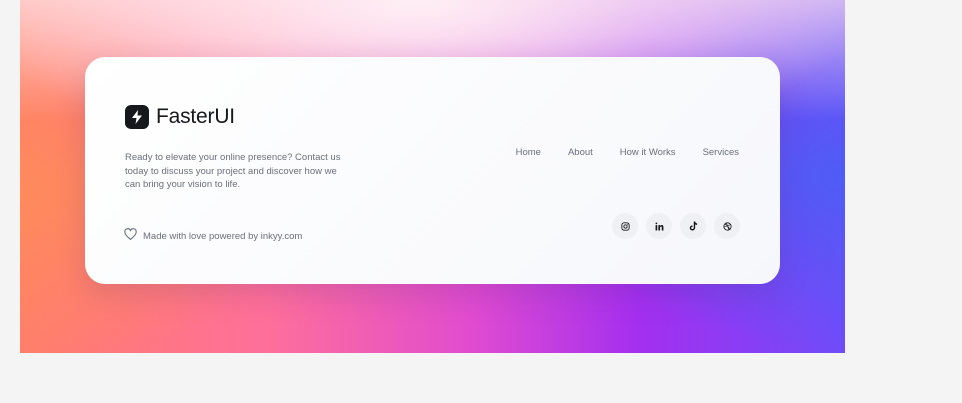 The height and width of the screenshot is (403, 962). What do you see at coordinates (223, 236) in the screenshot?
I see `made-with-love-text: Made with love powered by inkyy.com` at bounding box center [223, 236].